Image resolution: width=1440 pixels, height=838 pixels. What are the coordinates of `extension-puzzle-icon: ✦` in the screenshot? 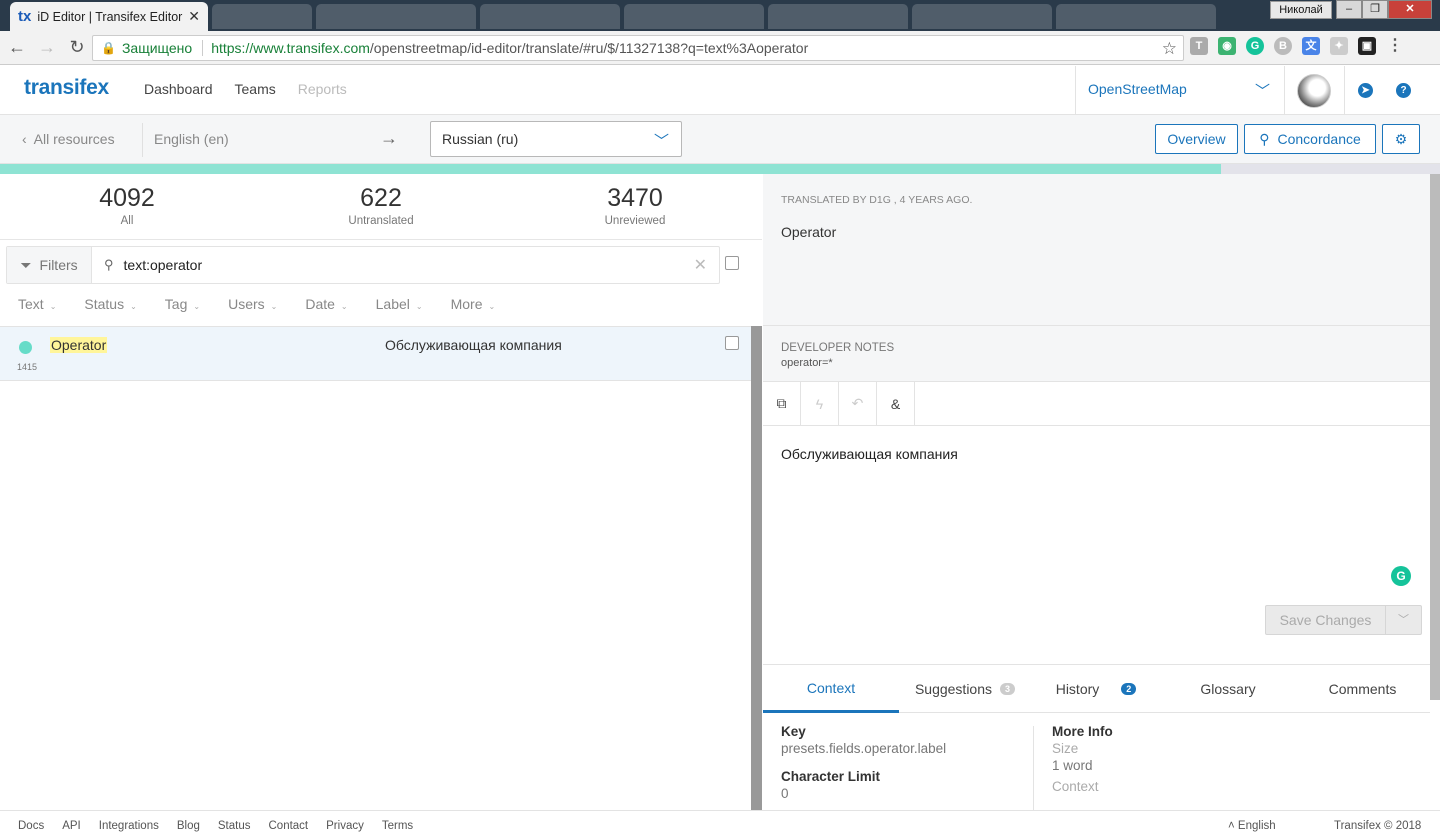 It's located at (1339, 46).